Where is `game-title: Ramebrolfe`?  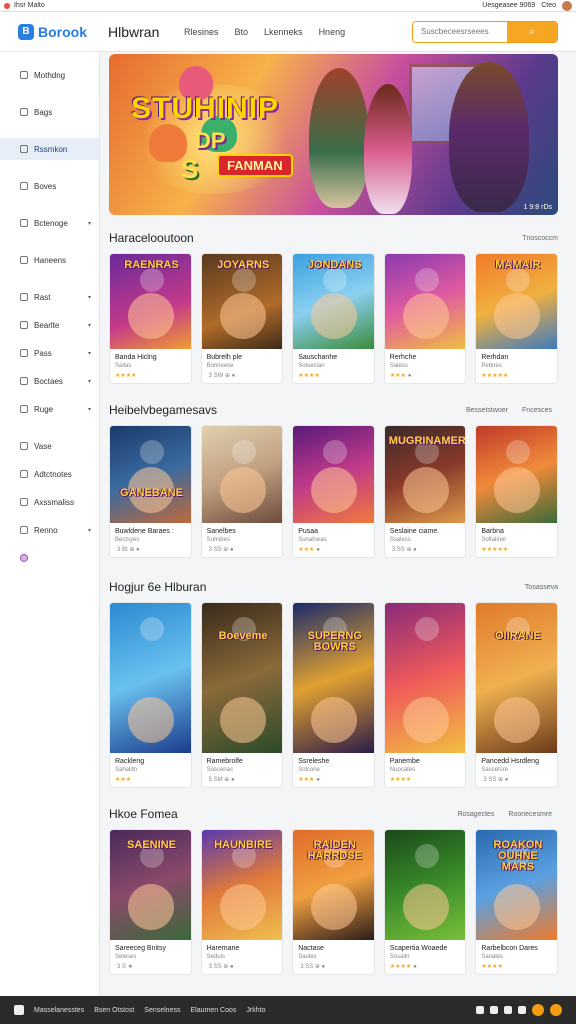
game-title: Ramebrolfe is located at coordinates (224, 761).